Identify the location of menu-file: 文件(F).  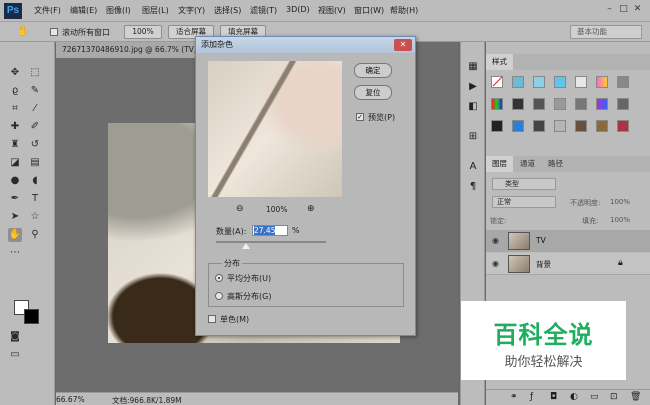
(47, 10).